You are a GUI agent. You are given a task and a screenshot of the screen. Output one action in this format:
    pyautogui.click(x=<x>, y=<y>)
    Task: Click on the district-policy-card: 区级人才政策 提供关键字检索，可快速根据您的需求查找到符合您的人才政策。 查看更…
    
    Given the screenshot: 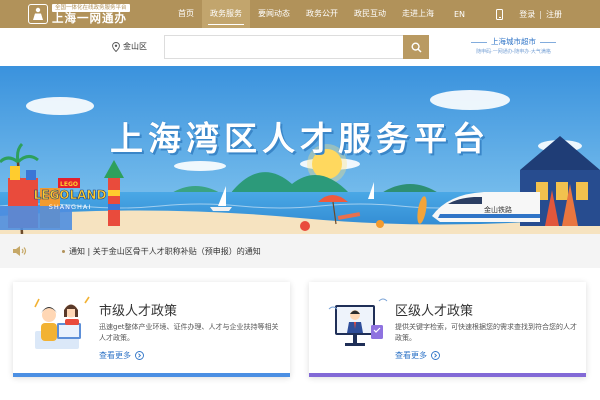 What is the action you would take?
    pyautogui.click(x=447, y=329)
    